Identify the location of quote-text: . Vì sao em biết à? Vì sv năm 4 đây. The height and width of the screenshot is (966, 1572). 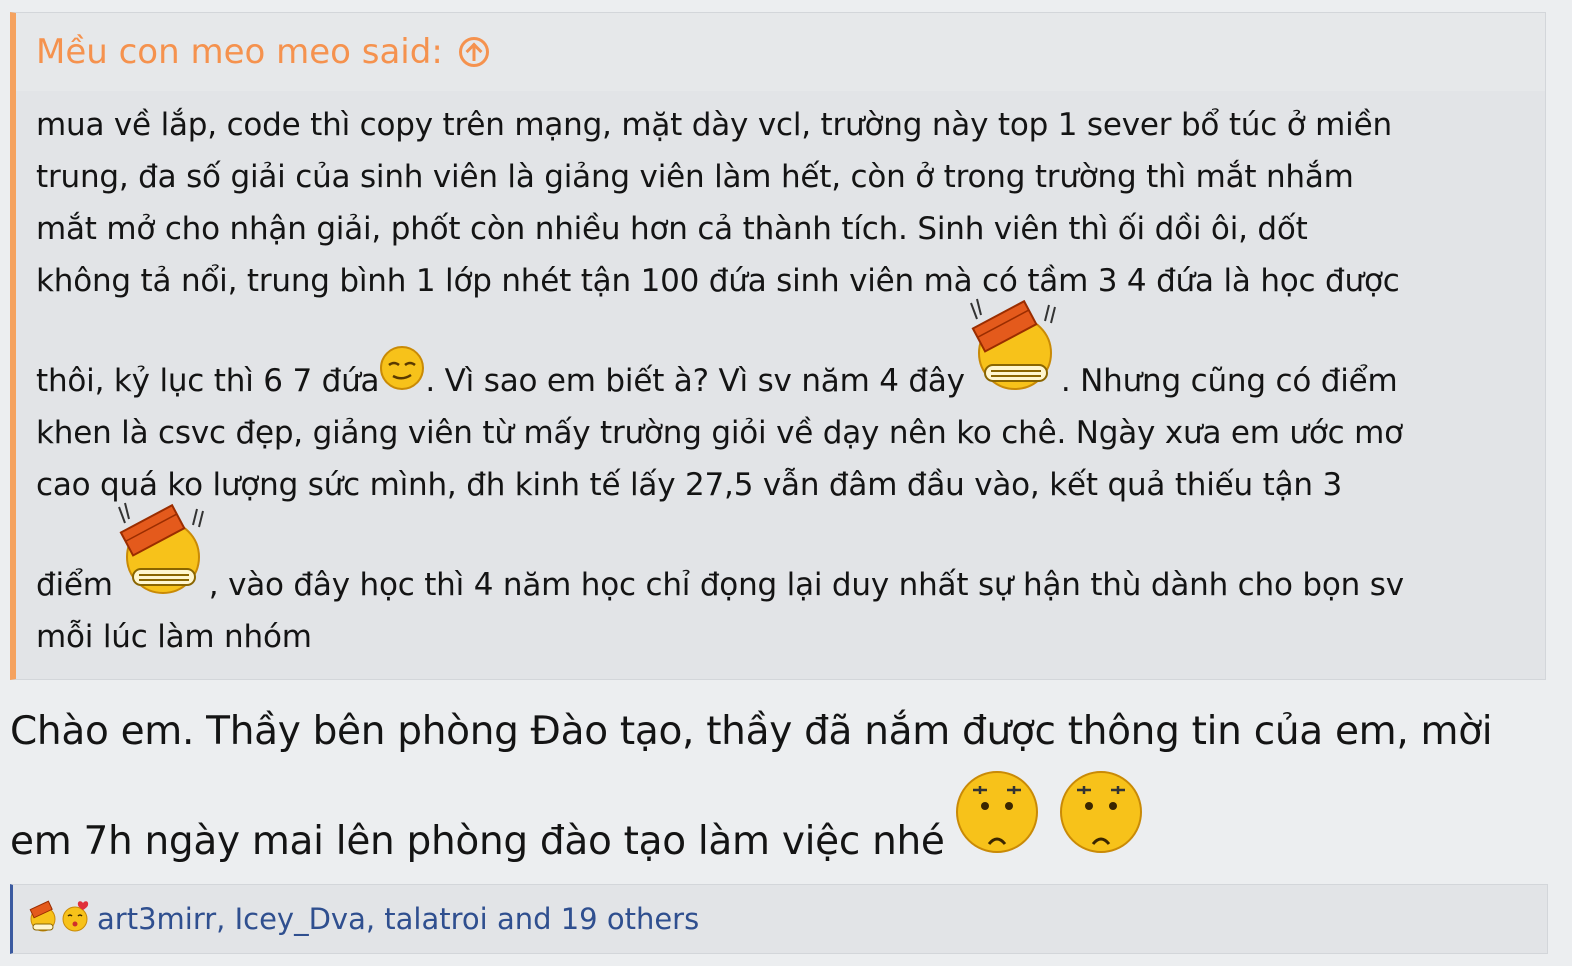
(695, 381).